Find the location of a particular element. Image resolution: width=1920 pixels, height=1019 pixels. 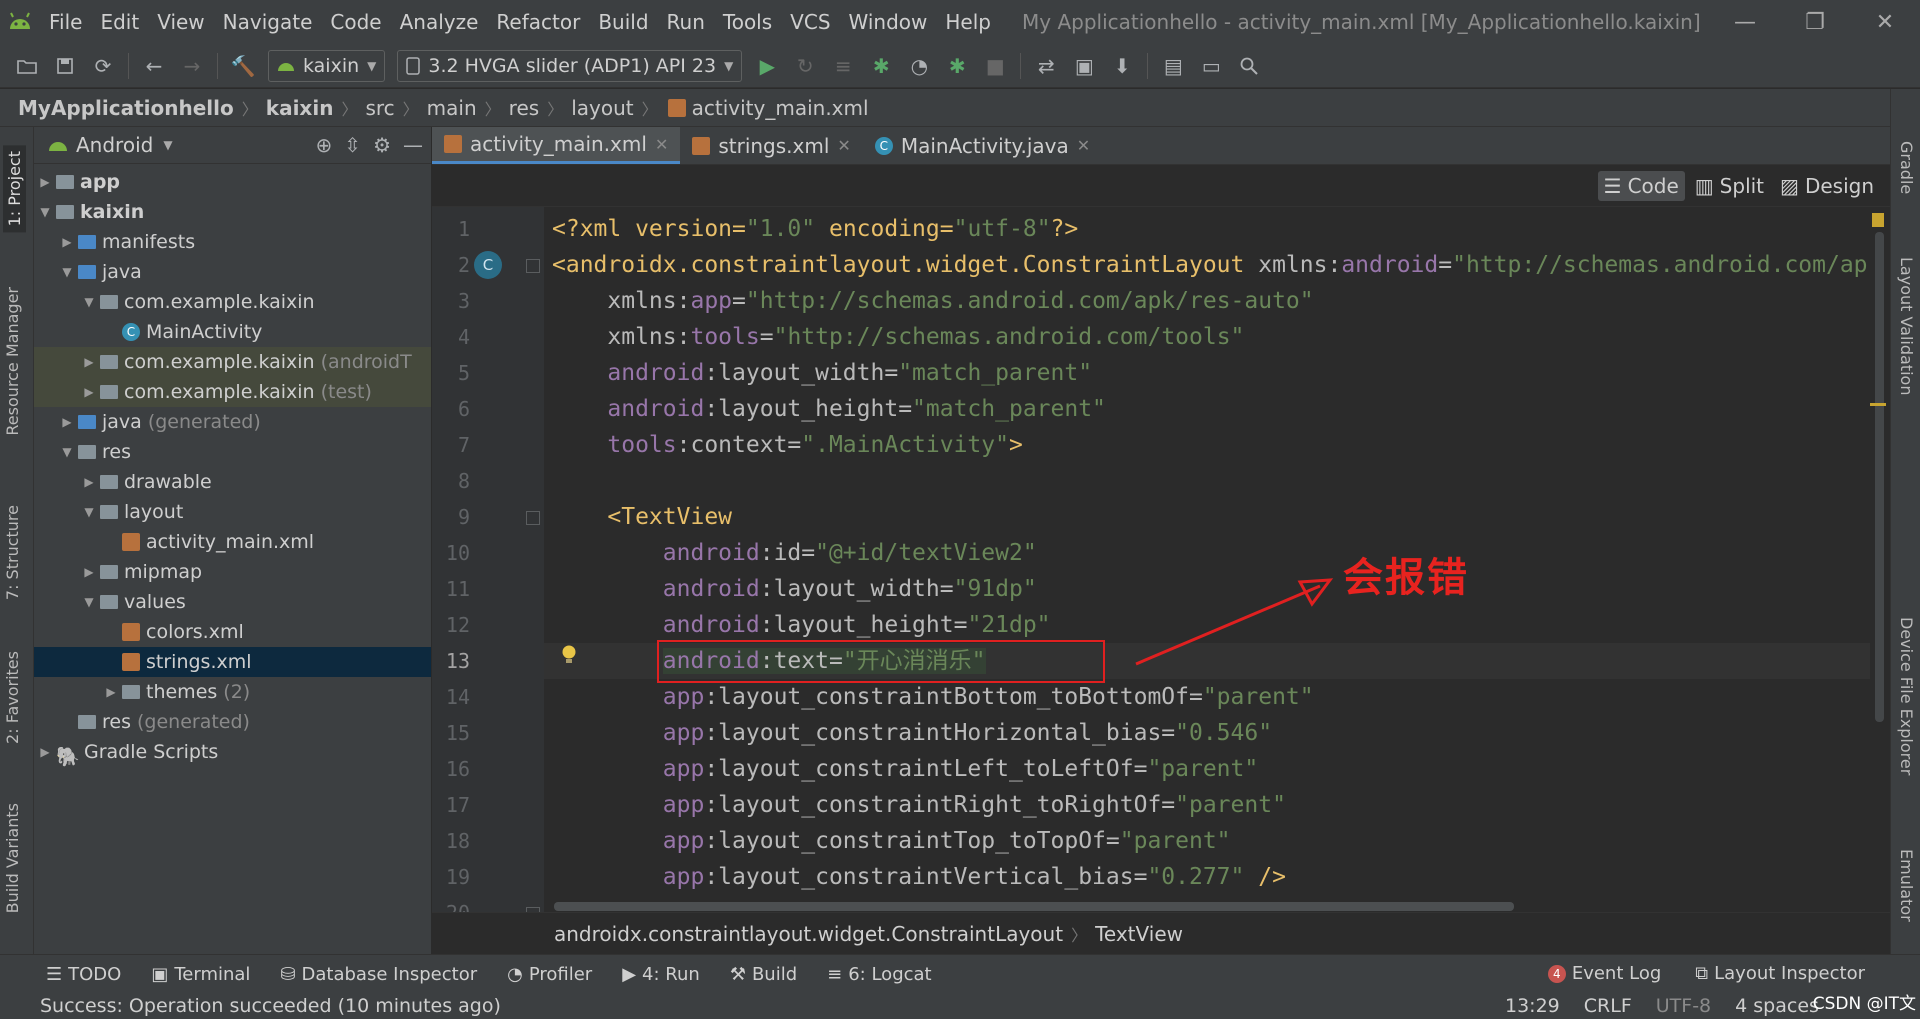

terminal-button: ▣ Terminal is located at coordinates (200, 974).